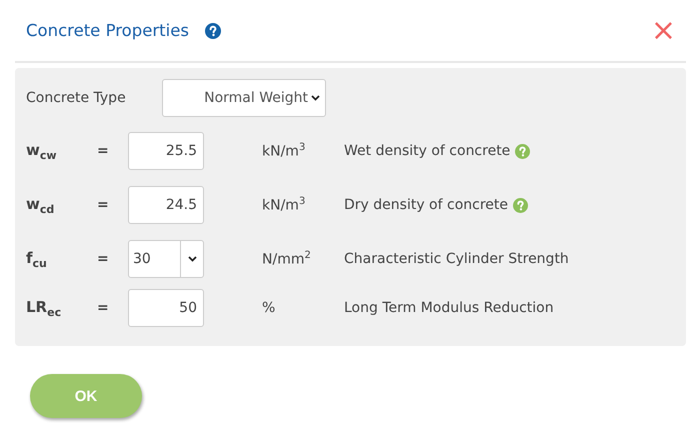 The height and width of the screenshot is (426, 698). I want to click on dialog-title: Concrete Properties, so click(107, 30).